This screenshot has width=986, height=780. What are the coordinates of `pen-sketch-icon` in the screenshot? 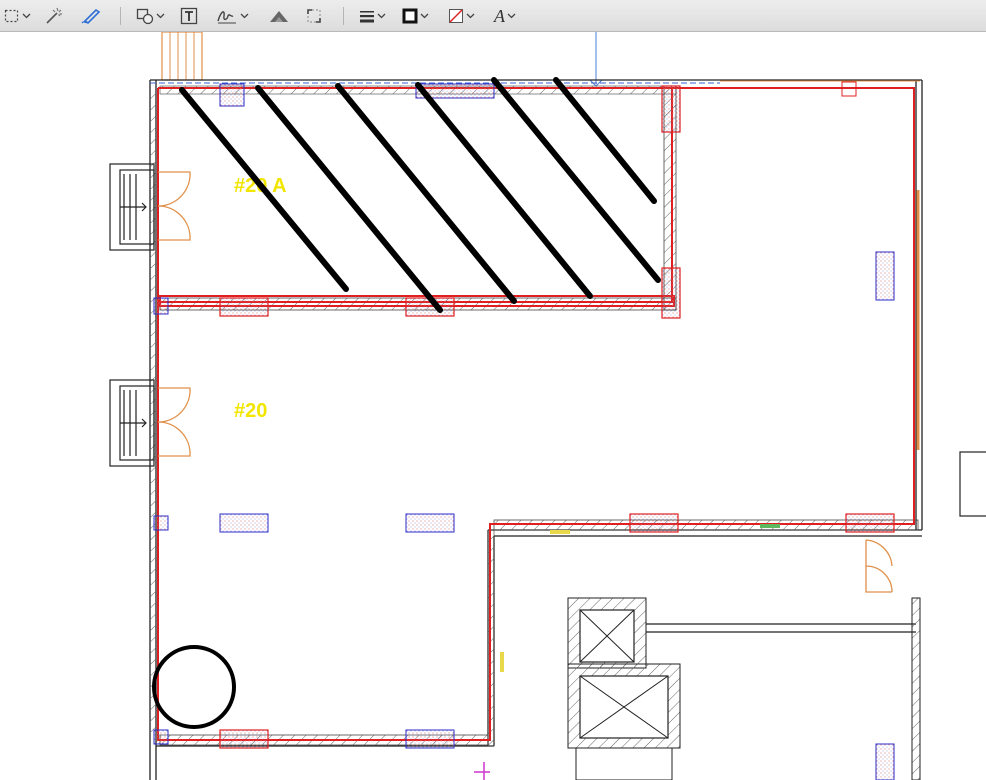 It's located at (91, 16).